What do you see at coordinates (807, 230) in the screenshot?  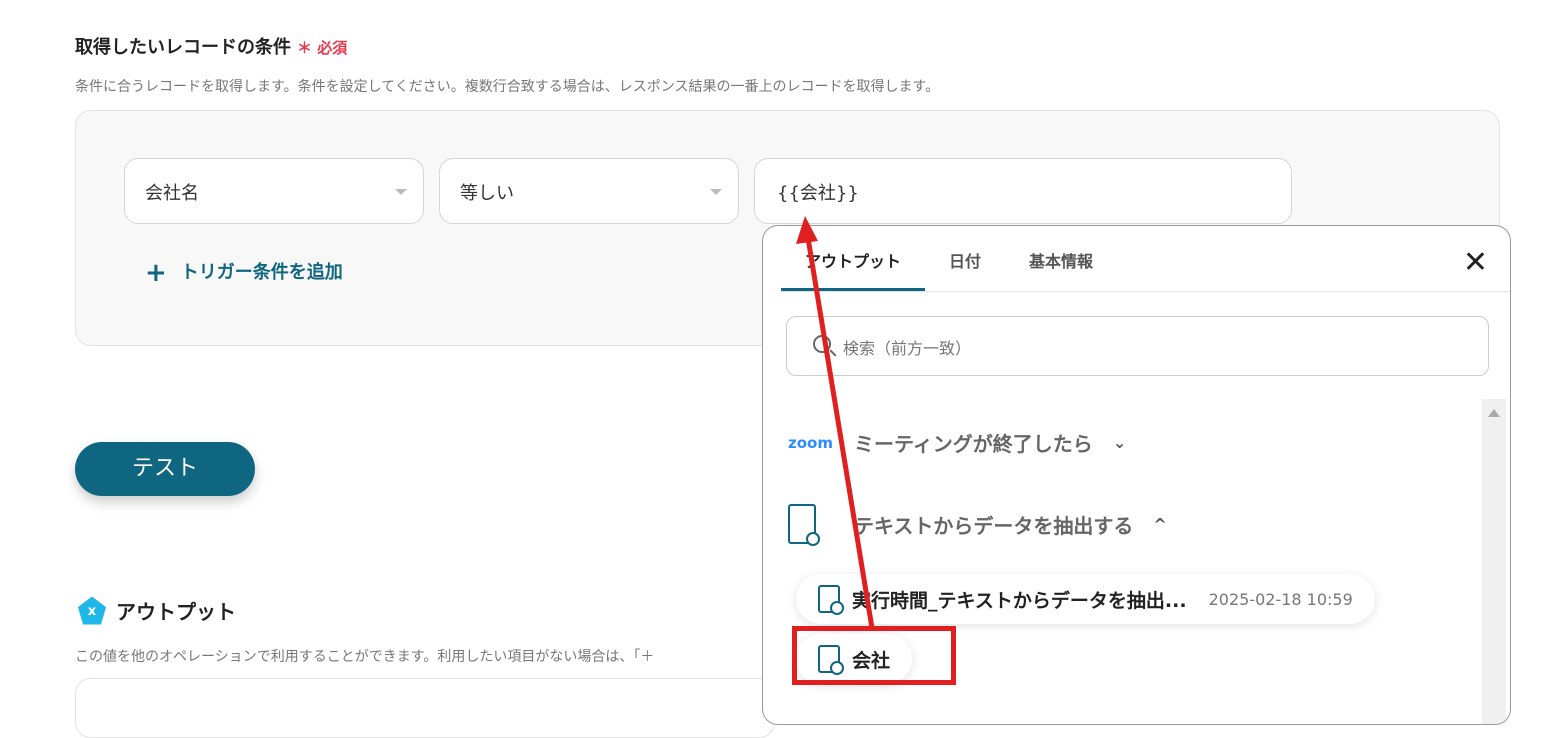 I see `arrow-head` at bounding box center [807, 230].